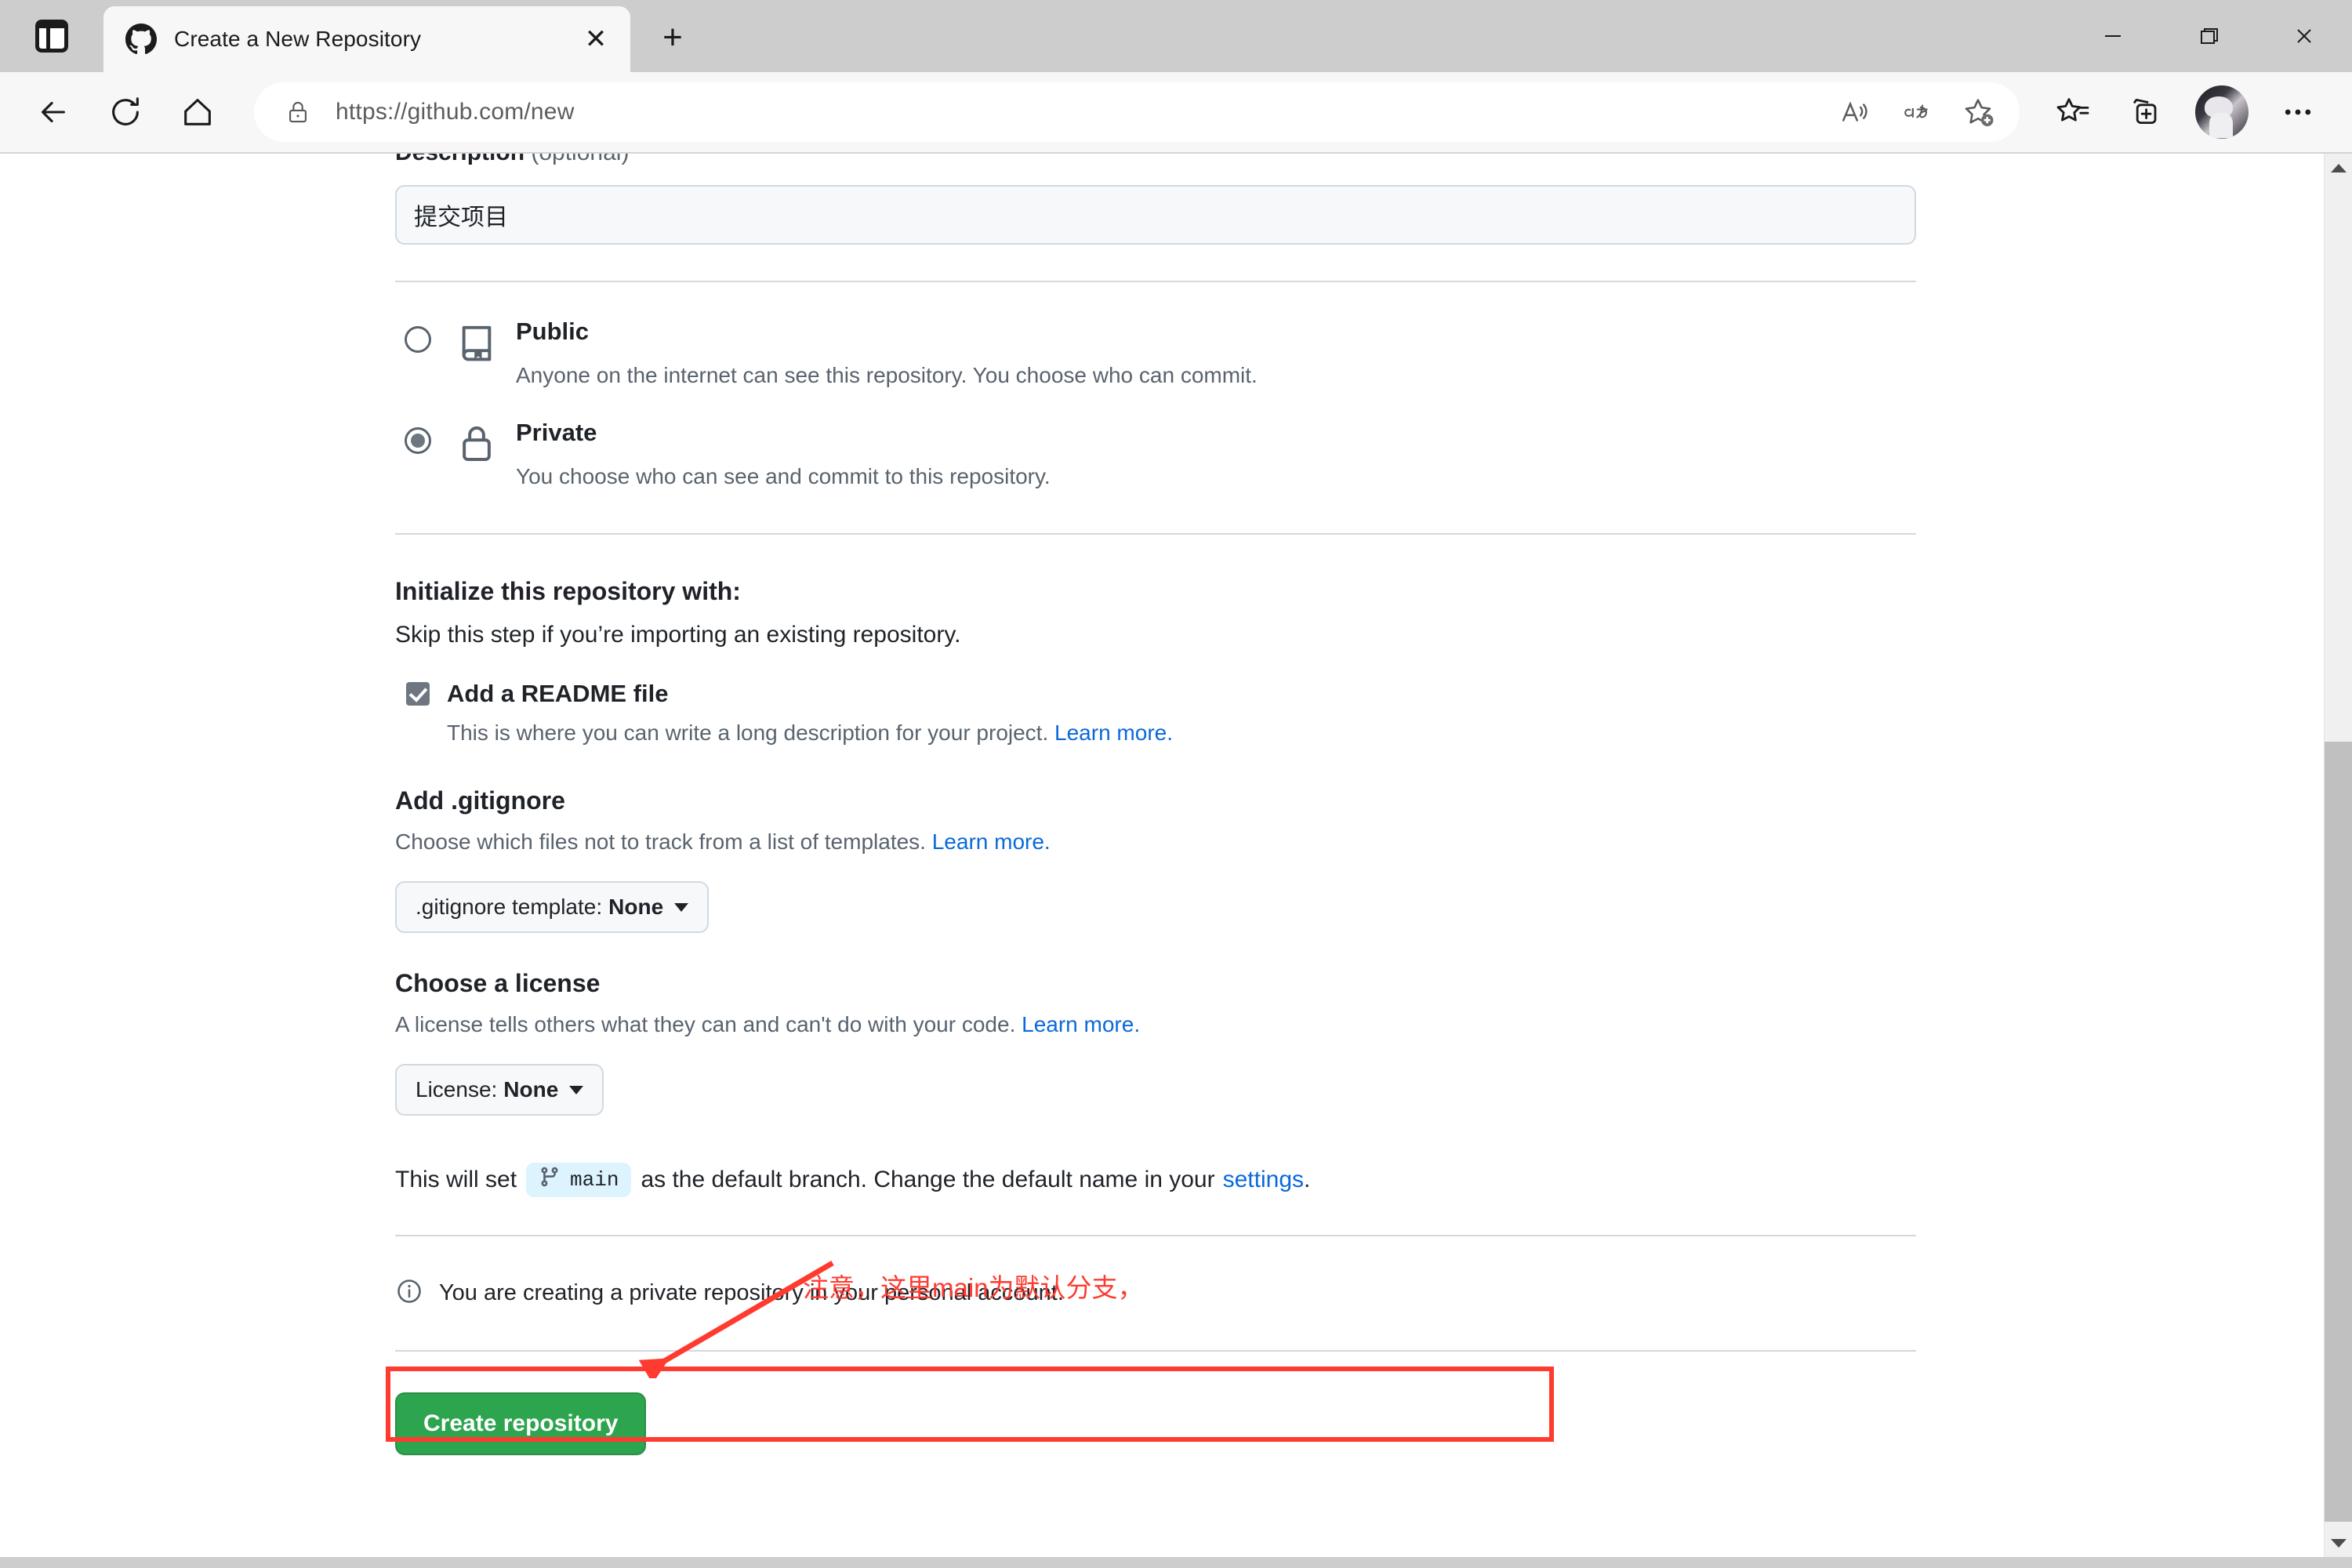 Image resolution: width=2352 pixels, height=1568 pixels. What do you see at coordinates (1113, 732) in the screenshot?
I see `readme-learn-more-link: Learn more.` at bounding box center [1113, 732].